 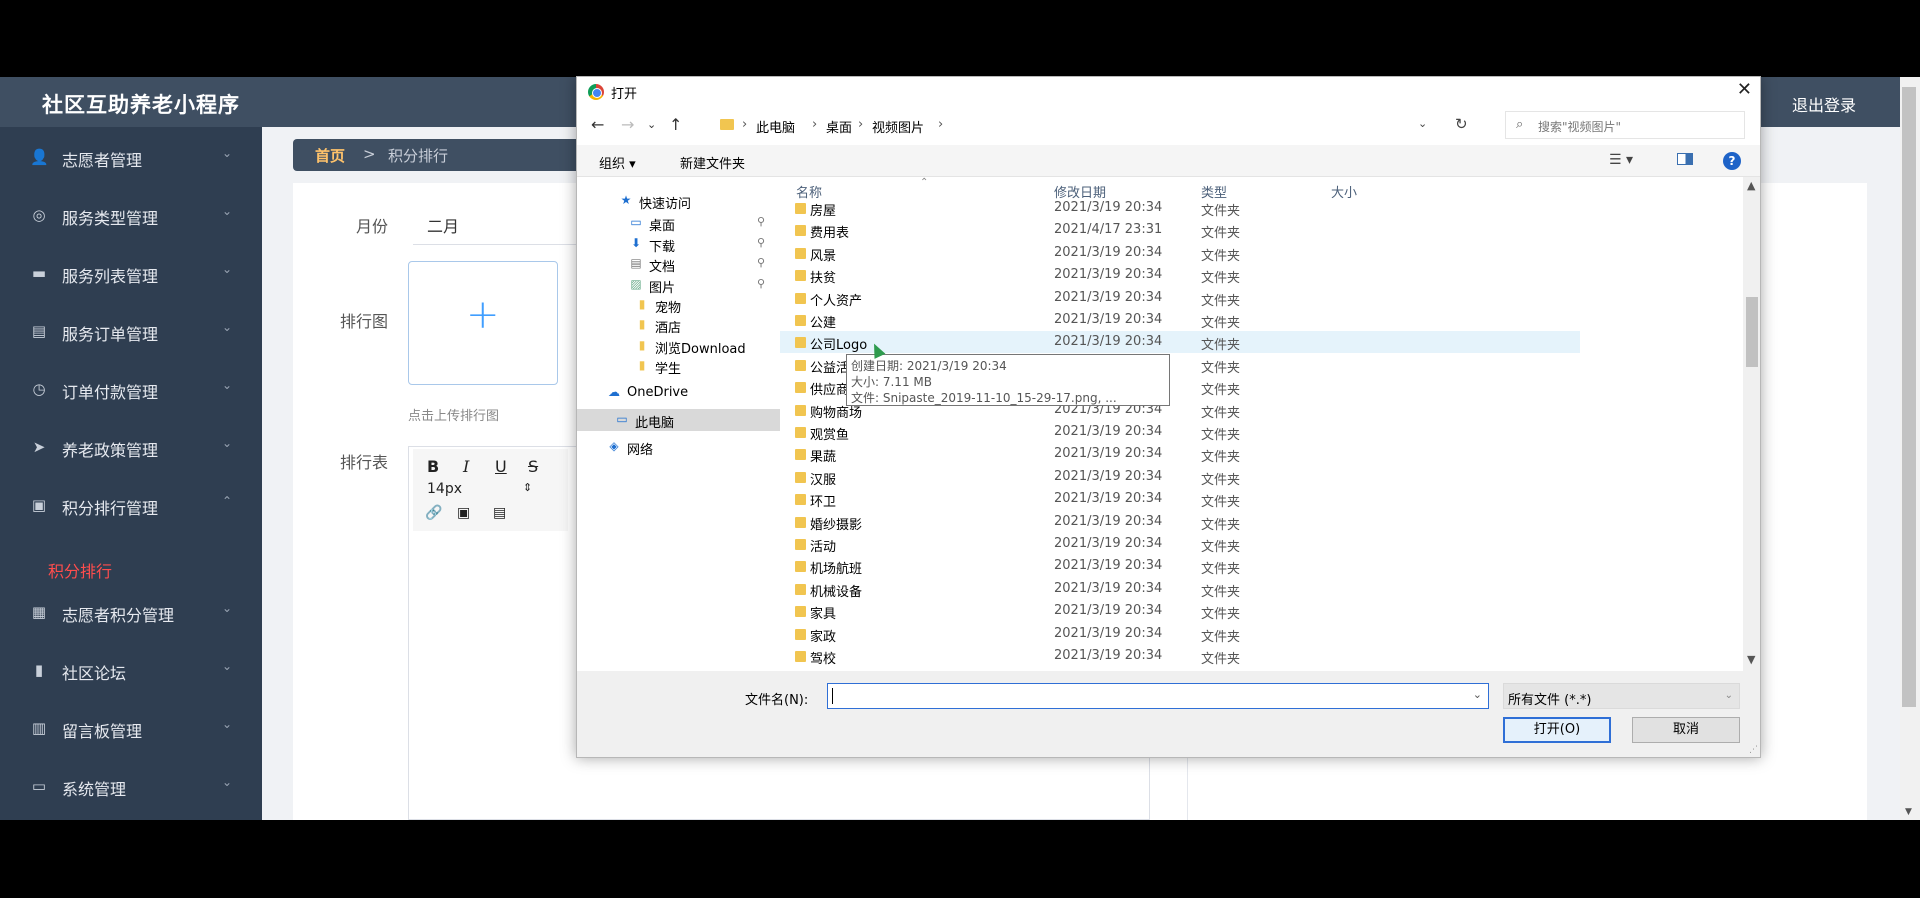 What do you see at coordinates (1621, 160) in the screenshot?
I see `view-options-icon: ☰ ▾` at bounding box center [1621, 160].